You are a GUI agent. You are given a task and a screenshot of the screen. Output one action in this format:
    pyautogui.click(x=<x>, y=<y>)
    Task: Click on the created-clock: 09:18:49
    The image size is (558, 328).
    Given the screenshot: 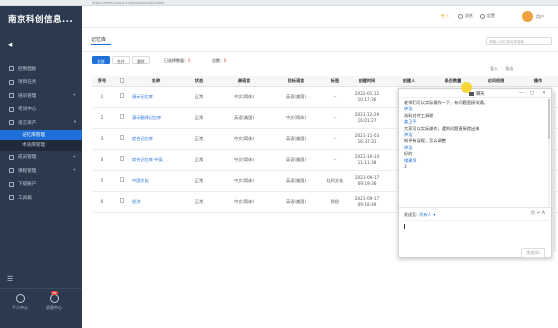 What is the action you would take?
    pyautogui.click(x=367, y=204)
    